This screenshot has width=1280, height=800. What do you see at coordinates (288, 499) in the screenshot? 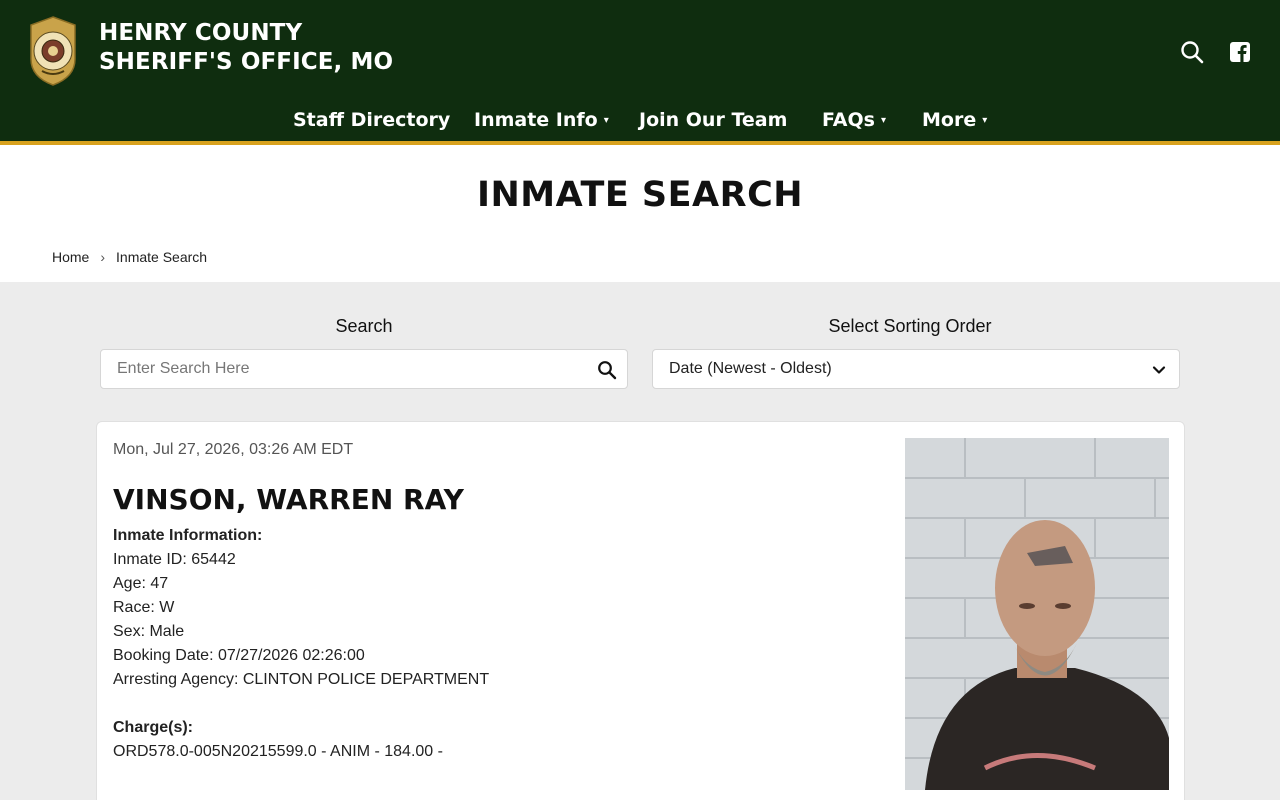
I see `inmate-name: VINSON, WARREN RAY` at bounding box center [288, 499].